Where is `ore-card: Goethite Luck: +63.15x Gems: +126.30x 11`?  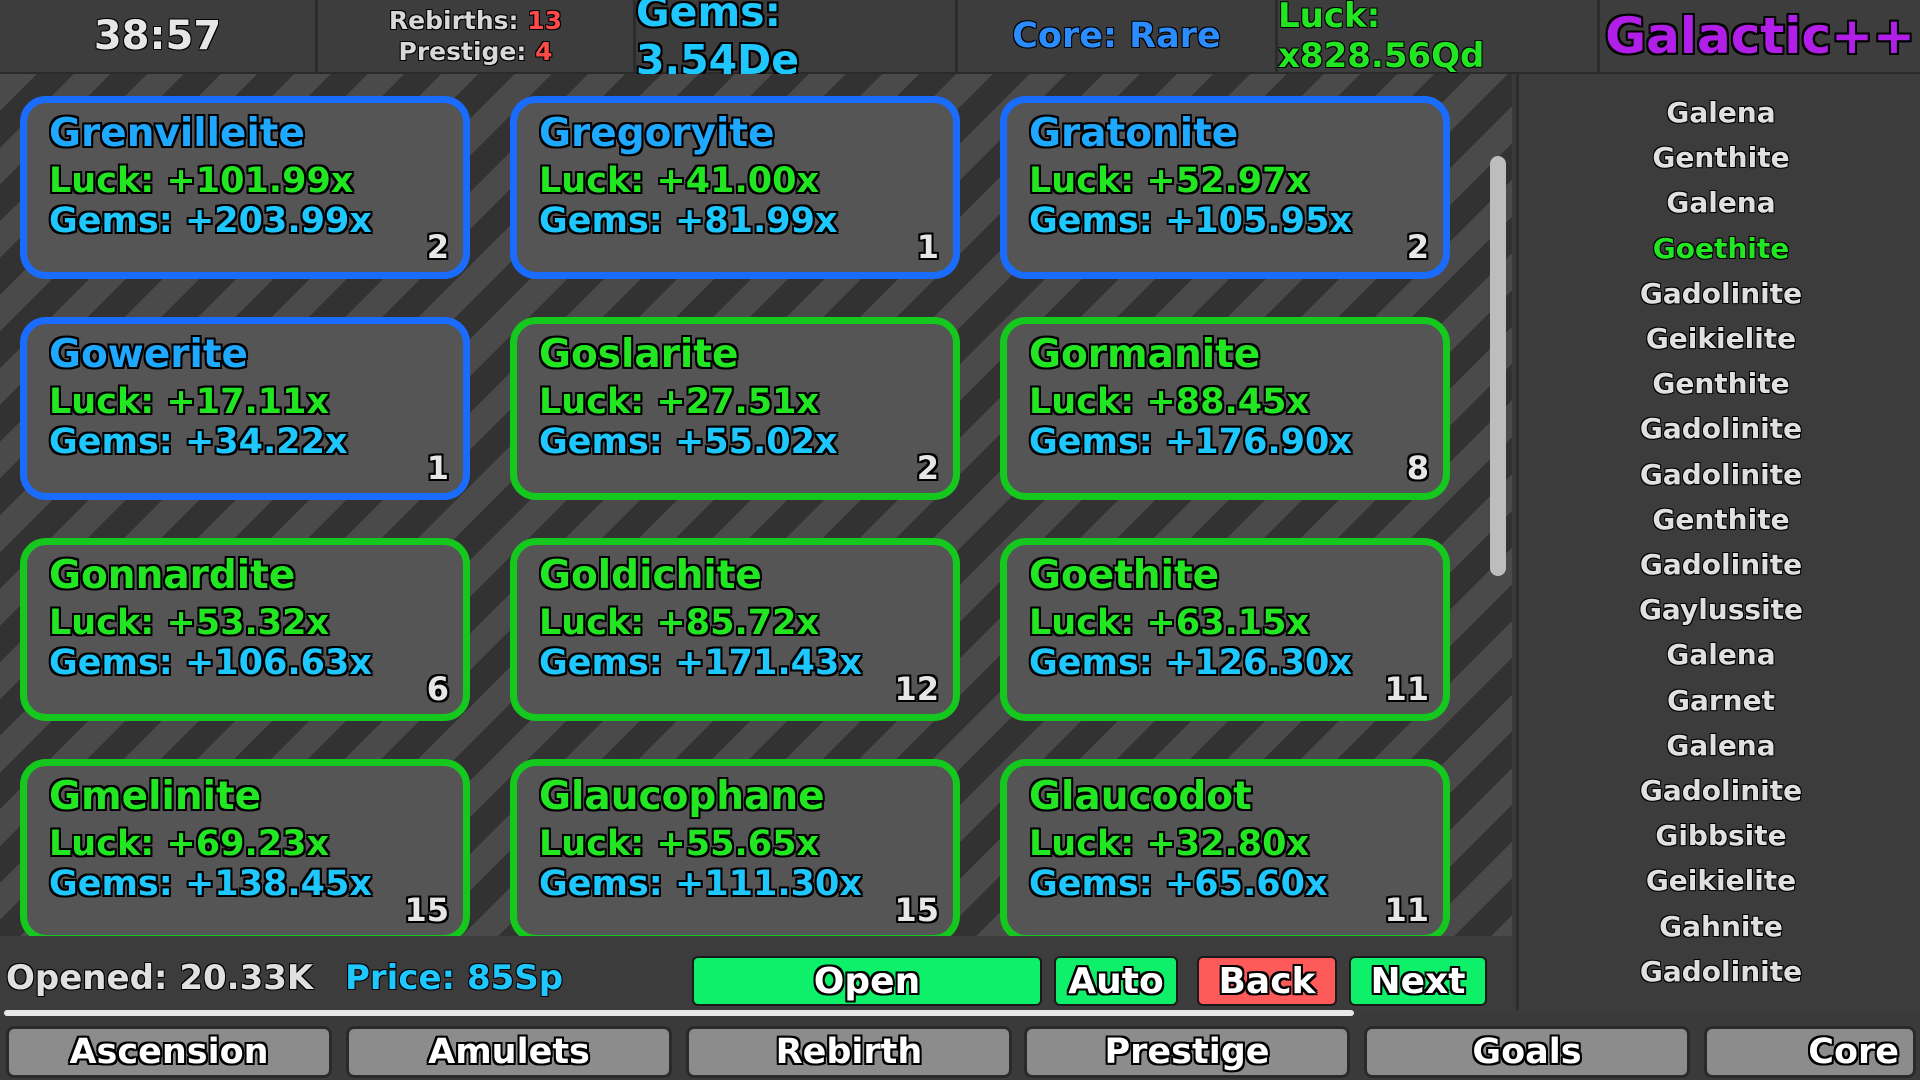 ore-card: Goethite Luck: +63.15x Gems: +126.30x 11 is located at coordinates (1225, 629).